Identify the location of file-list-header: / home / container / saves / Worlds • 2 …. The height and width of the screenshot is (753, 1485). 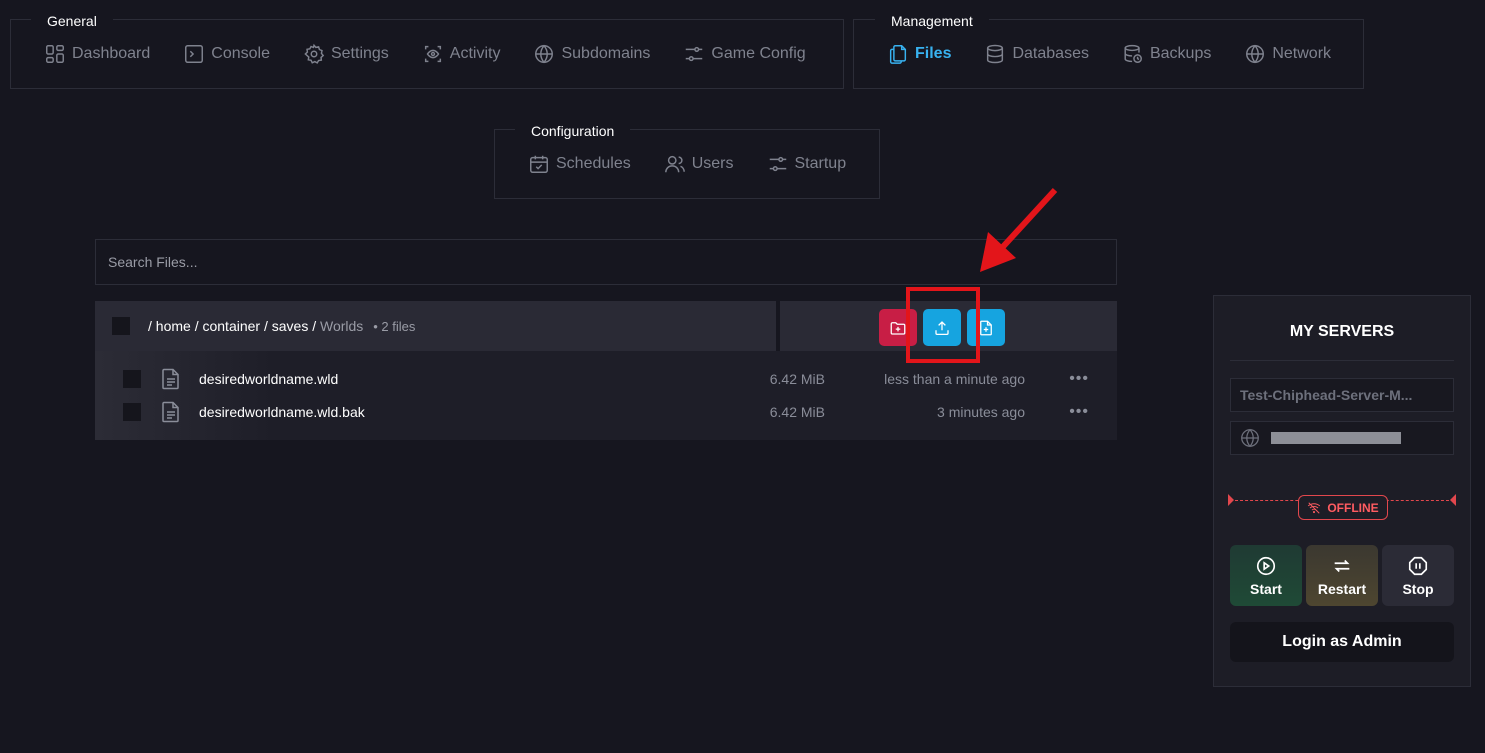
(435, 326).